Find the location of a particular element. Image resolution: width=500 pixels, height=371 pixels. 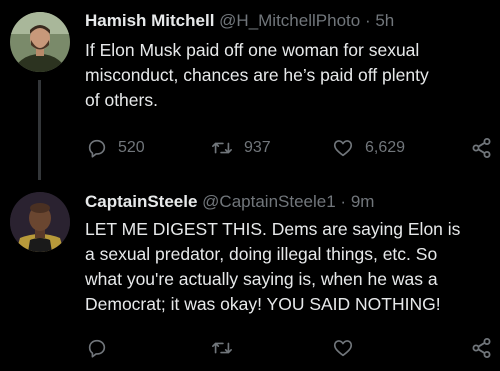

tweet-actions is located at coordinates (250, 348).